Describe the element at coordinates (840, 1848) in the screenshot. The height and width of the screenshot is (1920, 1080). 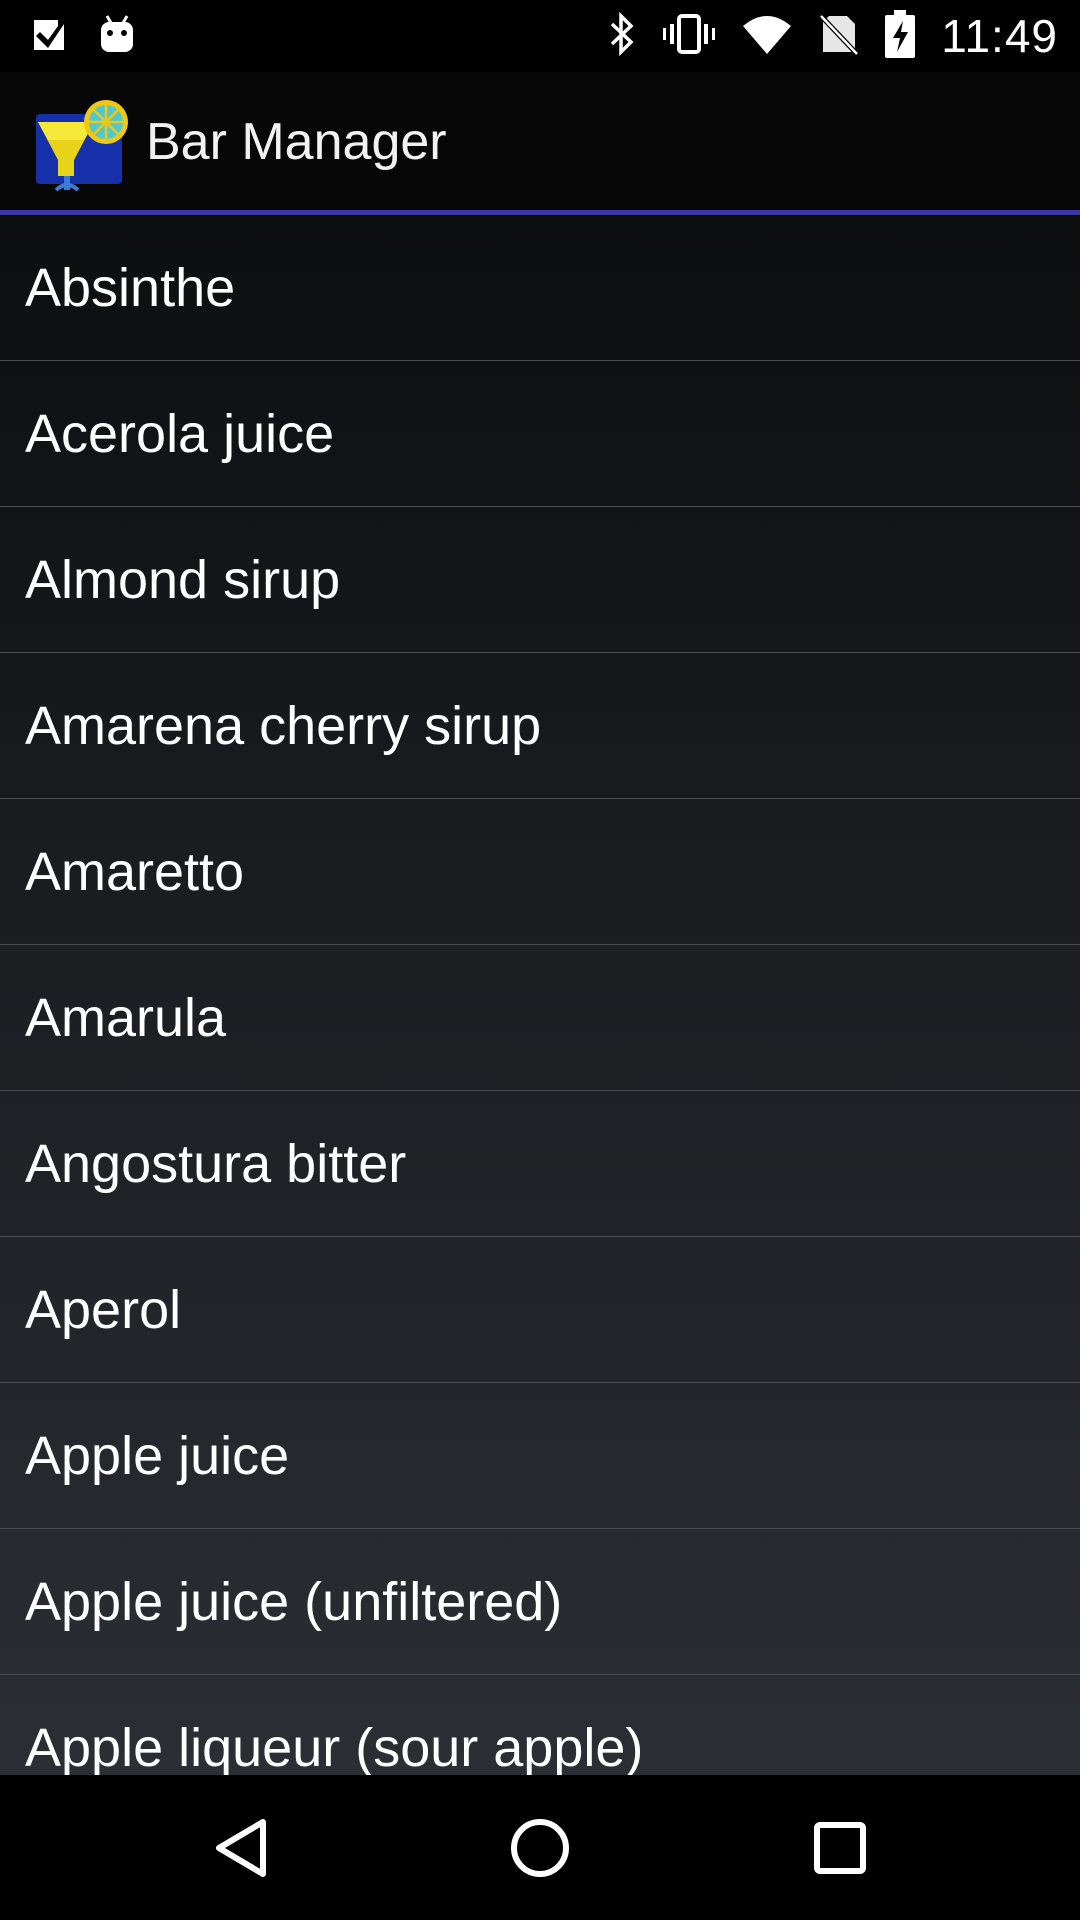
I see `recents-icon` at that location.